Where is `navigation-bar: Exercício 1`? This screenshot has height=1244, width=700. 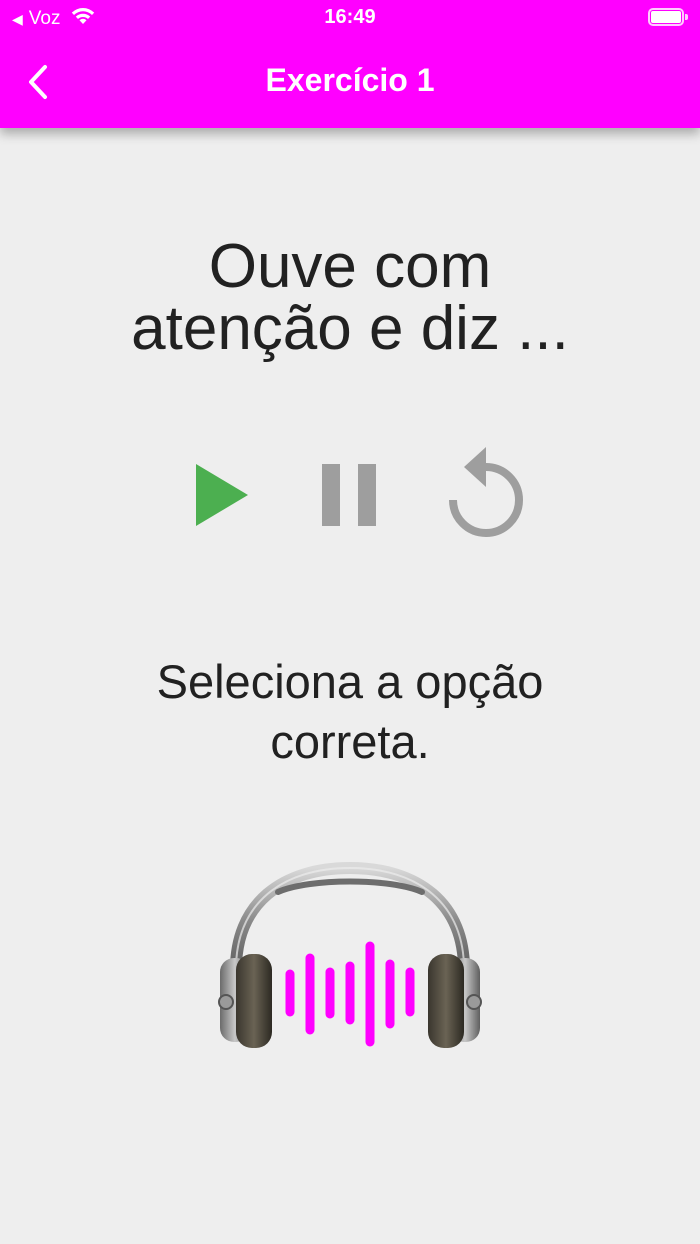 navigation-bar: Exercício 1 is located at coordinates (350, 82).